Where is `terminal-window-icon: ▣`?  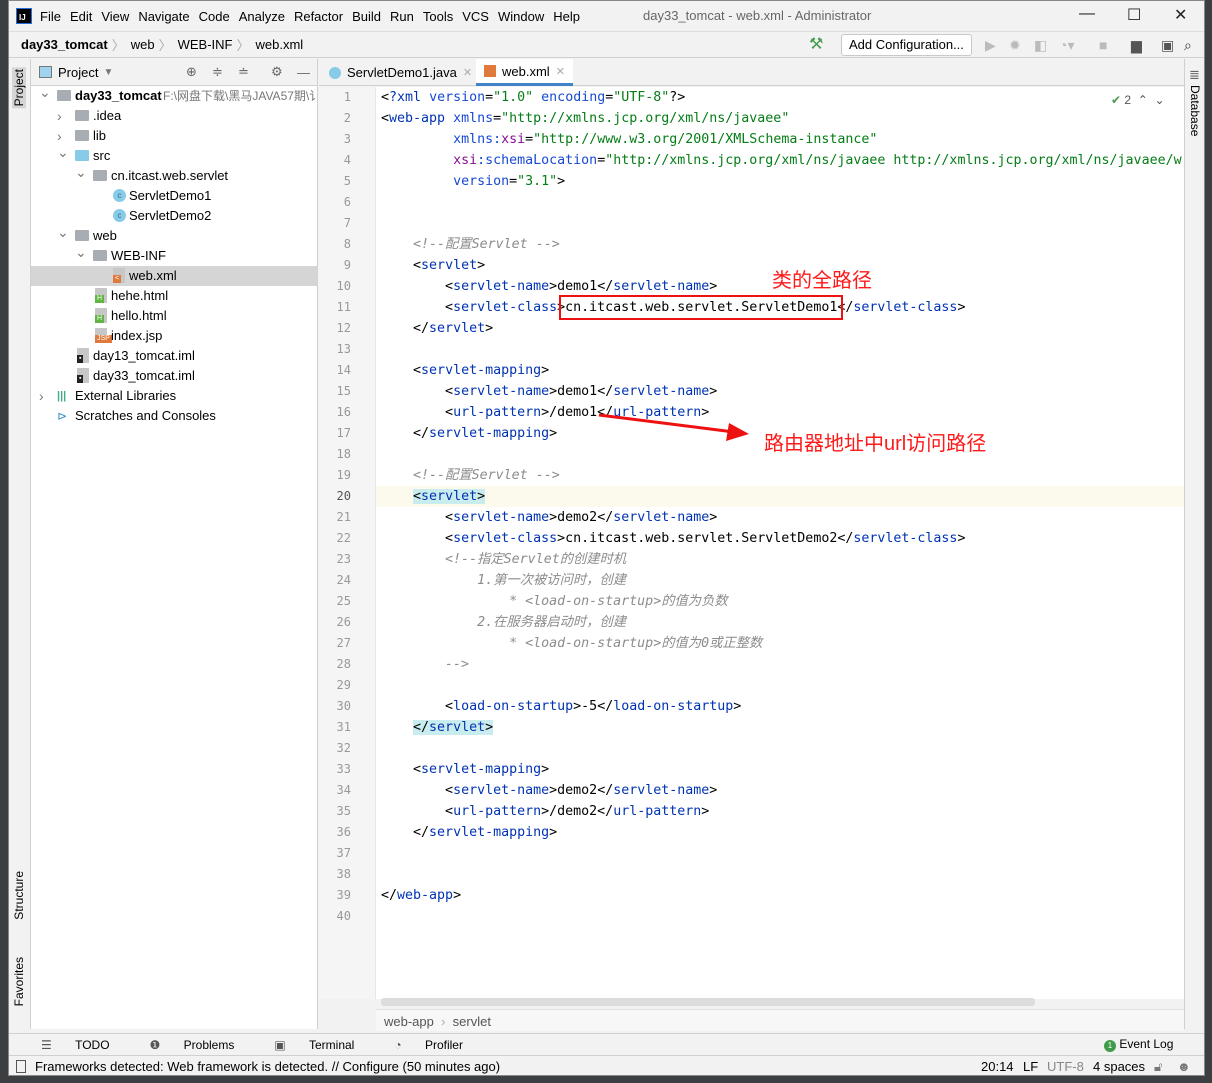 terminal-window-icon: ▣ is located at coordinates (1167, 45).